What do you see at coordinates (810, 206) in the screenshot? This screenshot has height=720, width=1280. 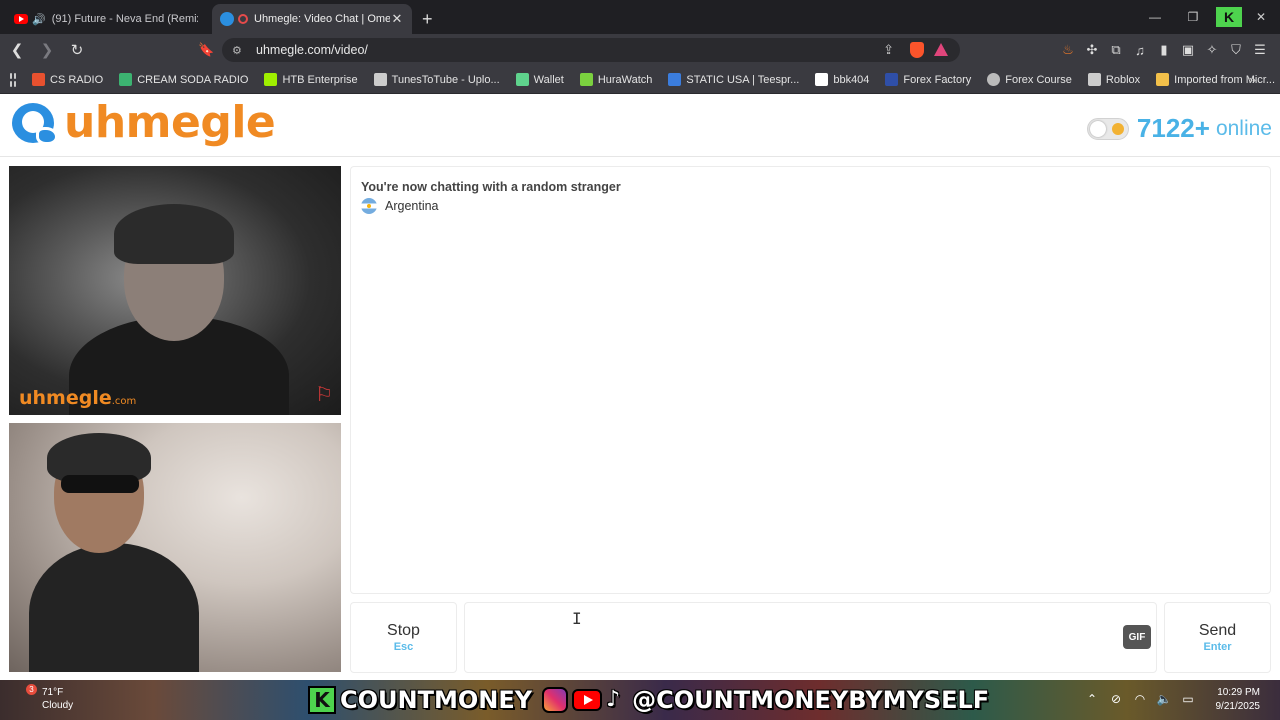 I see `stranger-country: Argentina` at bounding box center [810, 206].